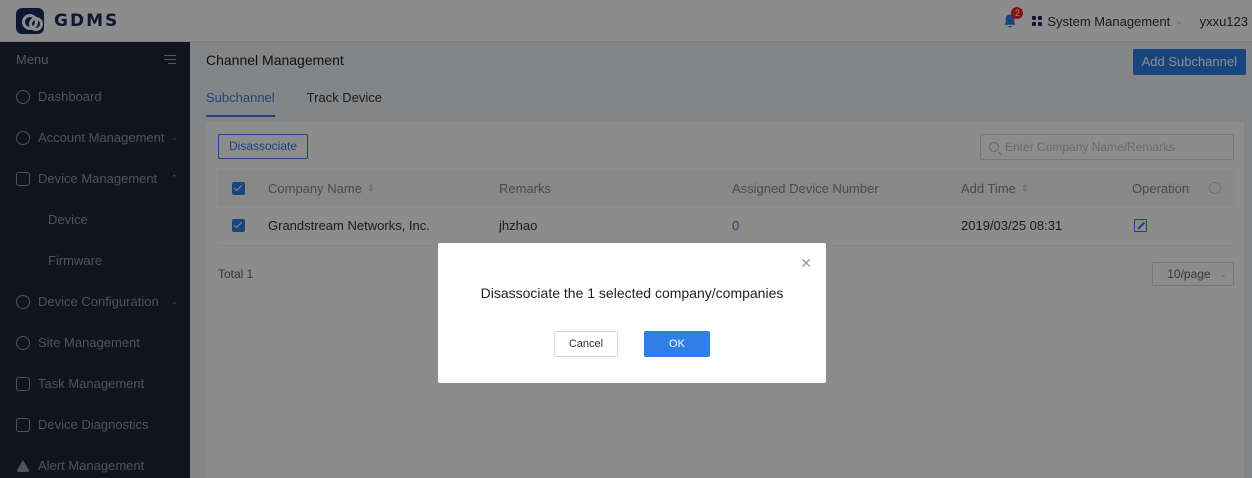 The image size is (1252, 478). What do you see at coordinates (677, 344) in the screenshot?
I see `ok-button: OK` at bounding box center [677, 344].